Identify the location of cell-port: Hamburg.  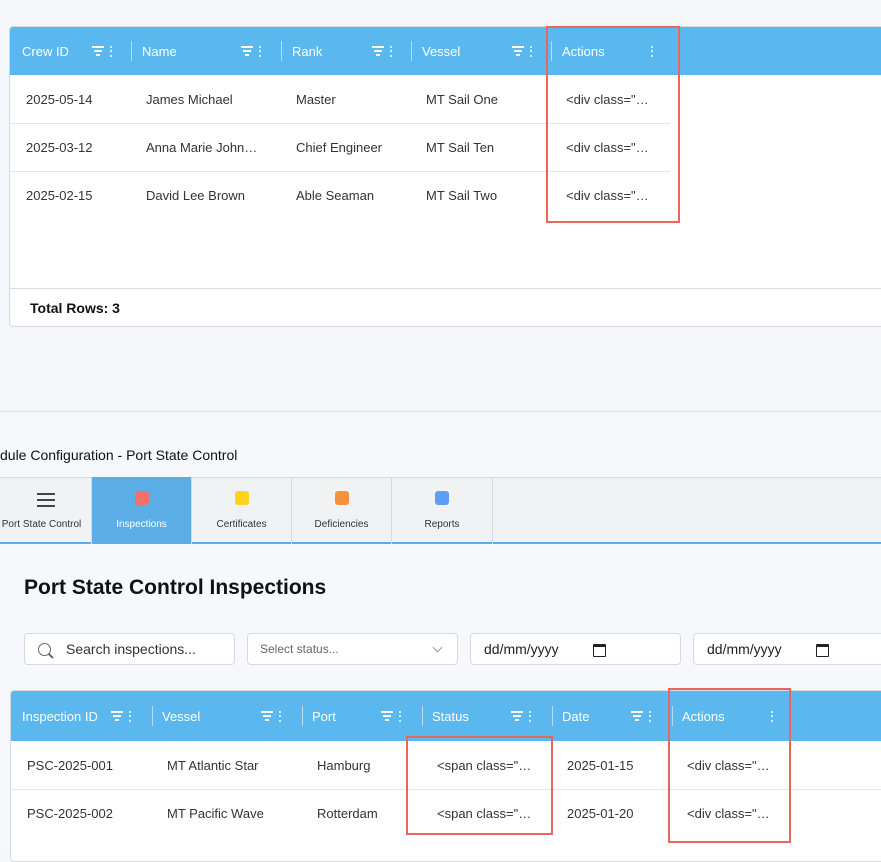
(344, 765).